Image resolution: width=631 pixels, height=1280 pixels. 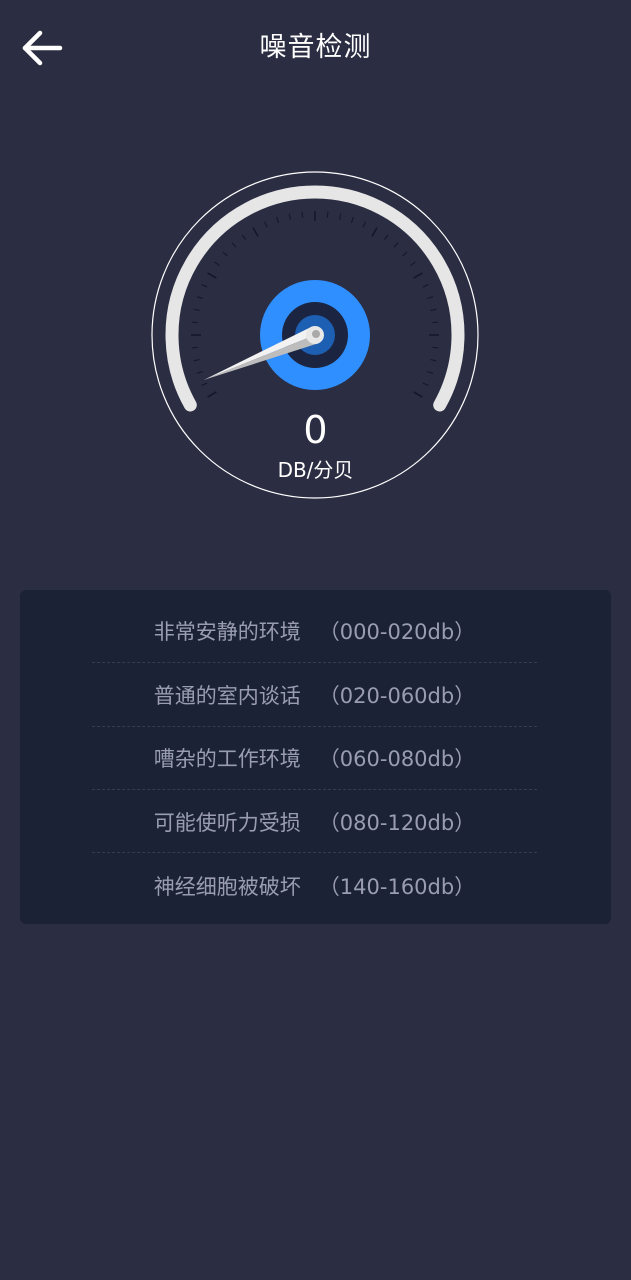 I want to click on level-label: 神经细胞被破坏, so click(x=227, y=886).